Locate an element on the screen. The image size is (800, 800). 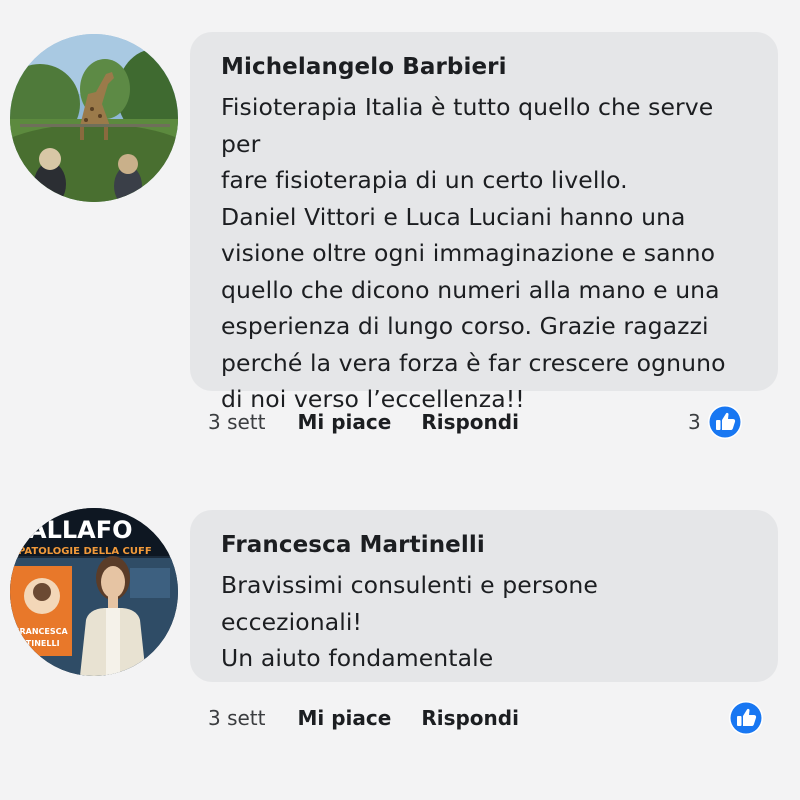
reaction-summary is located at coordinates (743, 718).